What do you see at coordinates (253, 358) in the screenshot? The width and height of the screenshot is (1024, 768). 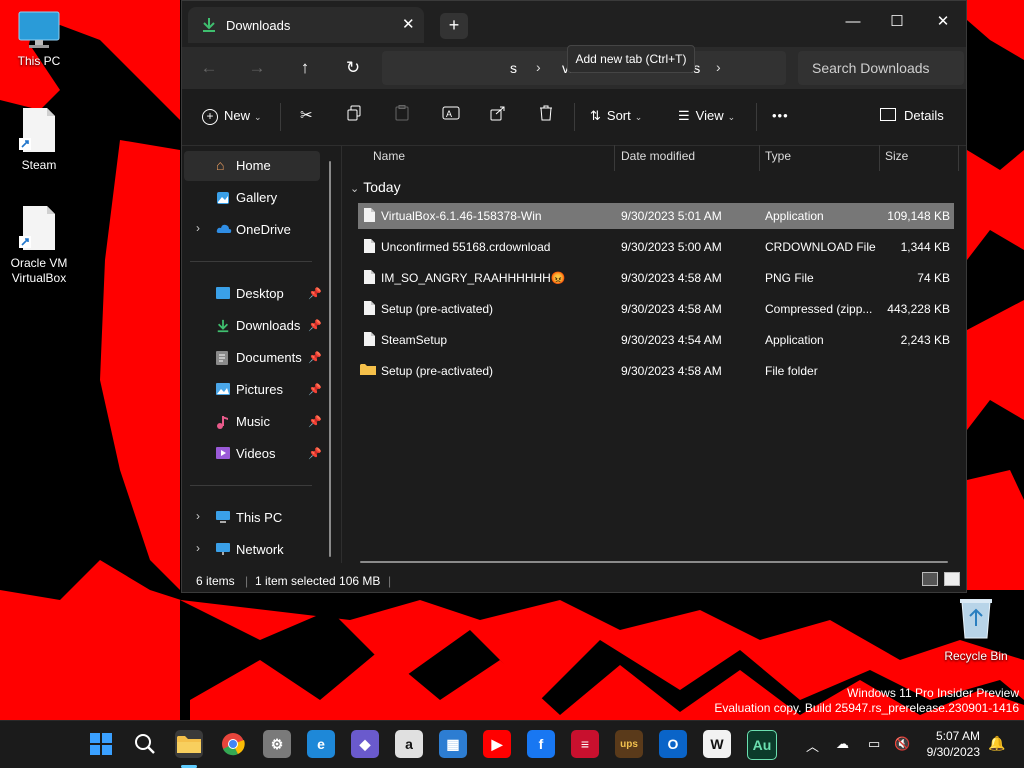 I see `sidebar-item-documents: Documents 📌` at bounding box center [253, 358].